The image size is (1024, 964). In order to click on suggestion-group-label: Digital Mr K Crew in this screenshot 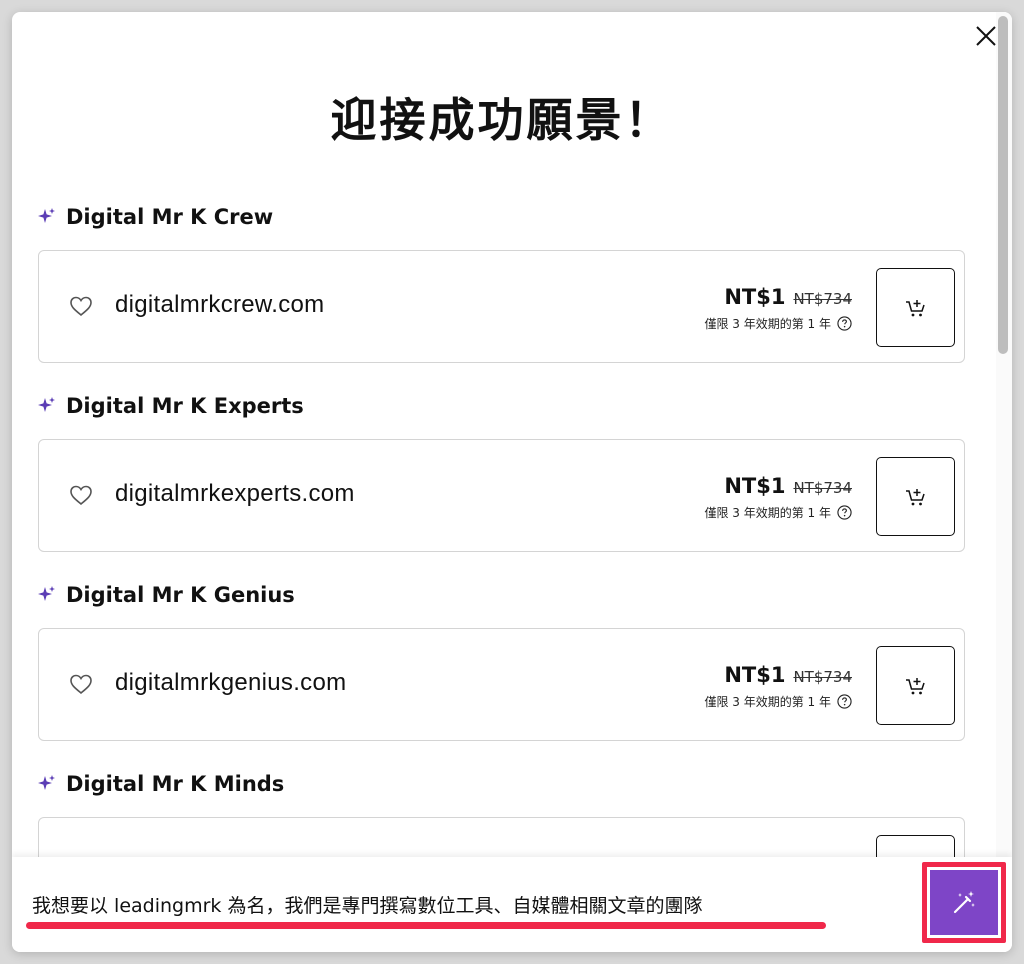, I will do `click(155, 217)`.